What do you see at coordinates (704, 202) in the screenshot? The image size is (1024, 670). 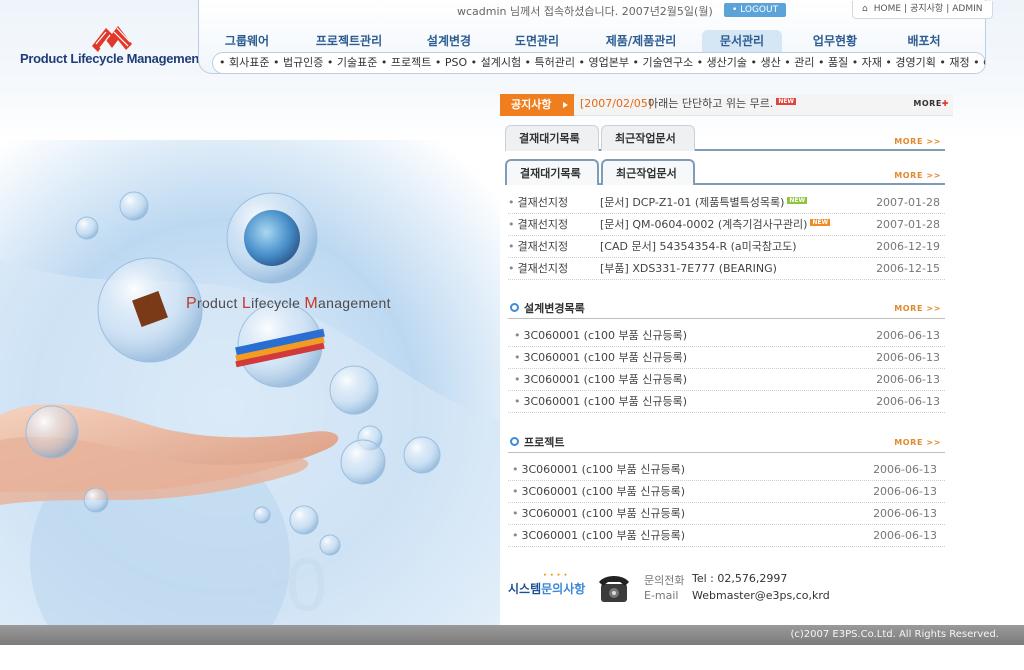 I see `approval-title: [문서] DCP-Z1-01 (제품특별특성목록) NEW` at bounding box center [704, 202].